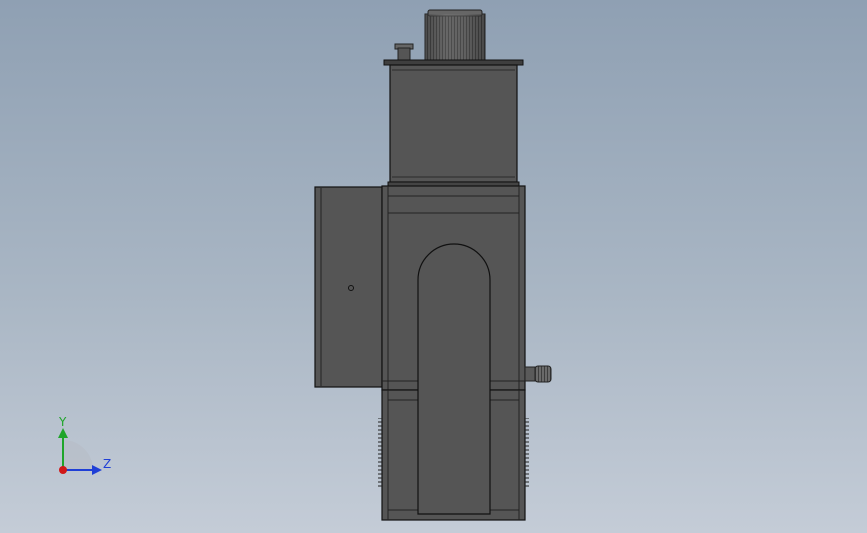  What do you see at coordinates (453, 125) in the screenshot?
I see `upper-housing` at bounding box center [453, 125].